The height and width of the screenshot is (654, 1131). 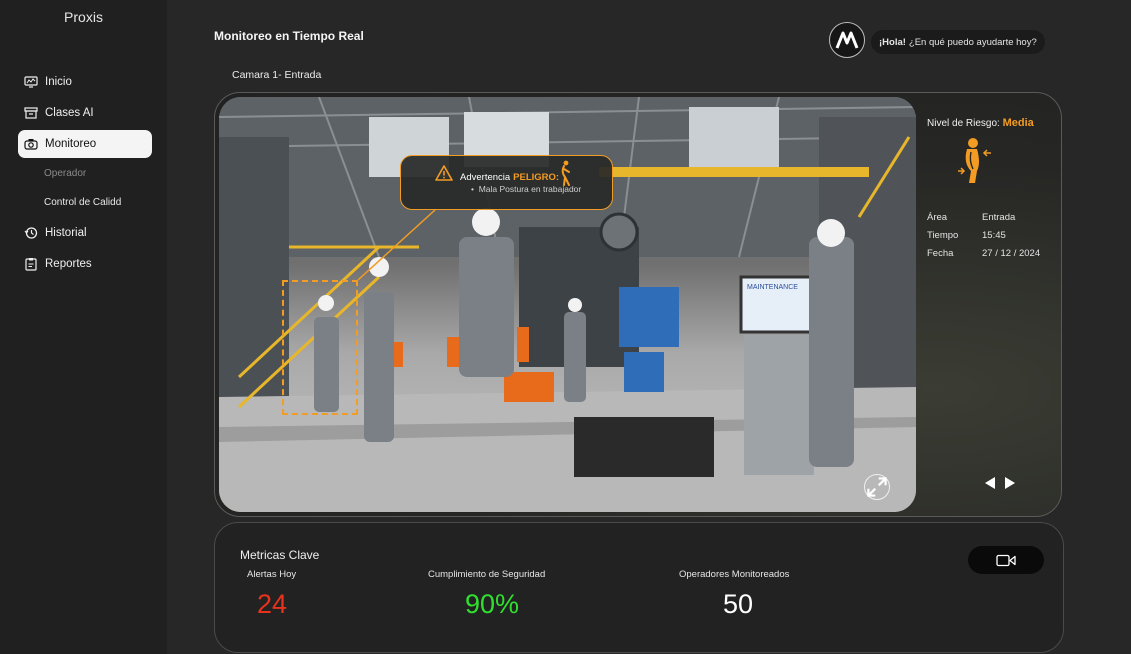 I want to click on sidebar-item-label: Historial, so click(x=66, y=233).